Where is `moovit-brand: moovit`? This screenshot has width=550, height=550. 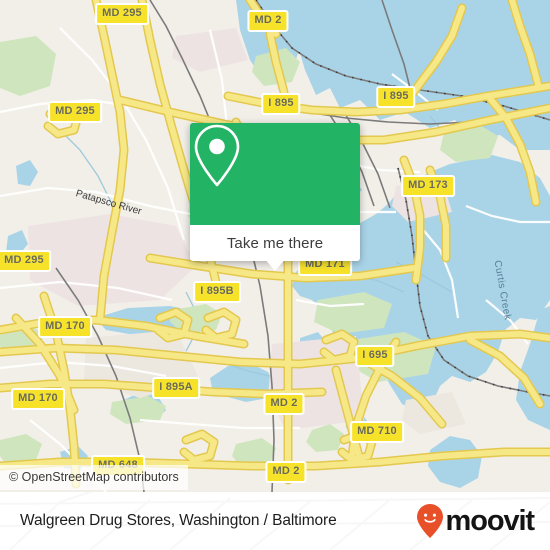 moovit-brand: moovit is located at coordinates (475, 521).